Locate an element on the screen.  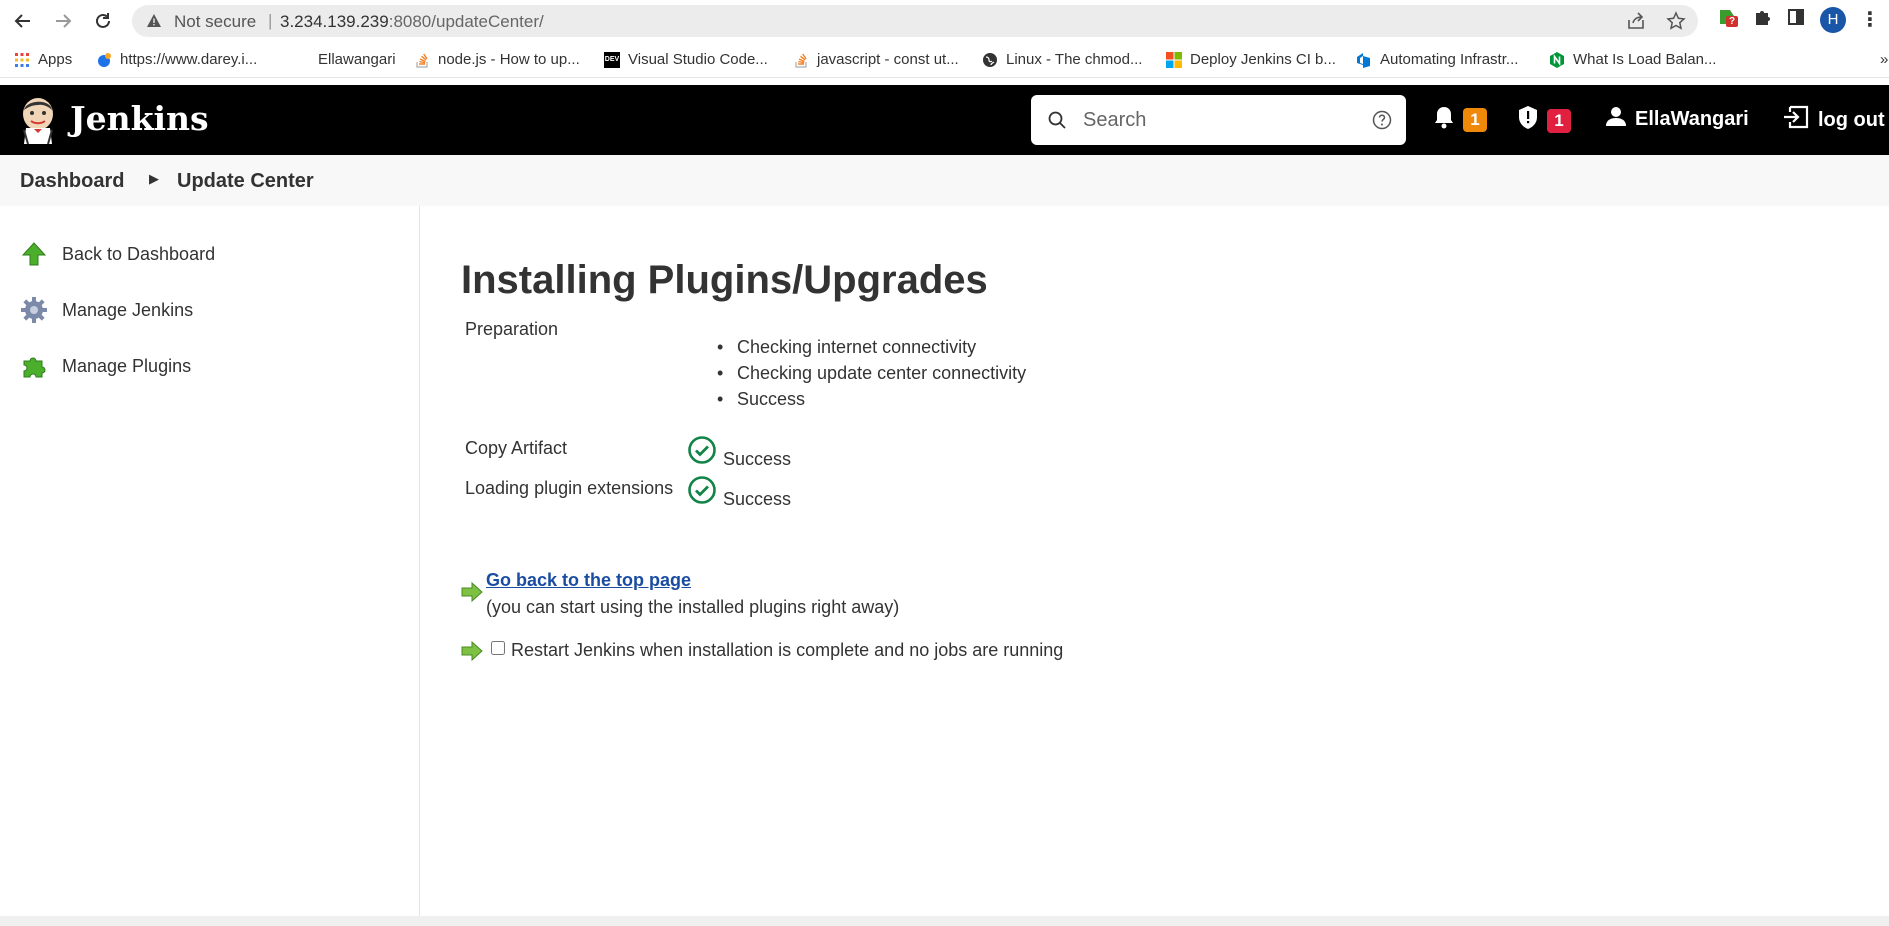
share-icon is located at coordinates (1636, 23).